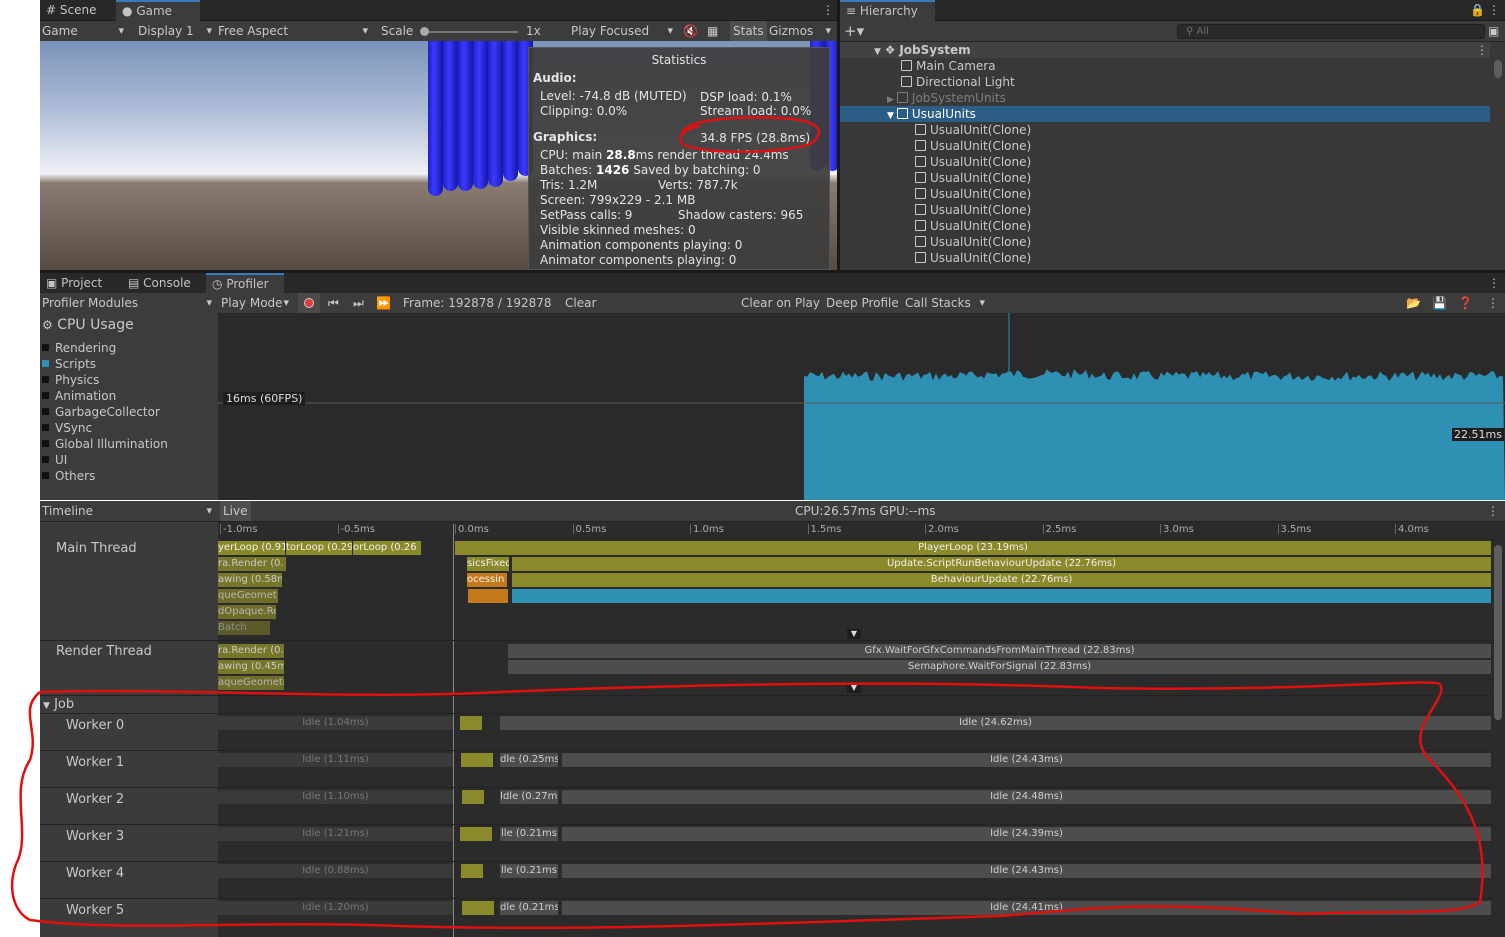 This screenshot has height=937, width=1505. What do you see at coordinates (1498, 69) in the screenshot?
I see `hierarchy-scrollbar` at bounding box center [1498, 69].